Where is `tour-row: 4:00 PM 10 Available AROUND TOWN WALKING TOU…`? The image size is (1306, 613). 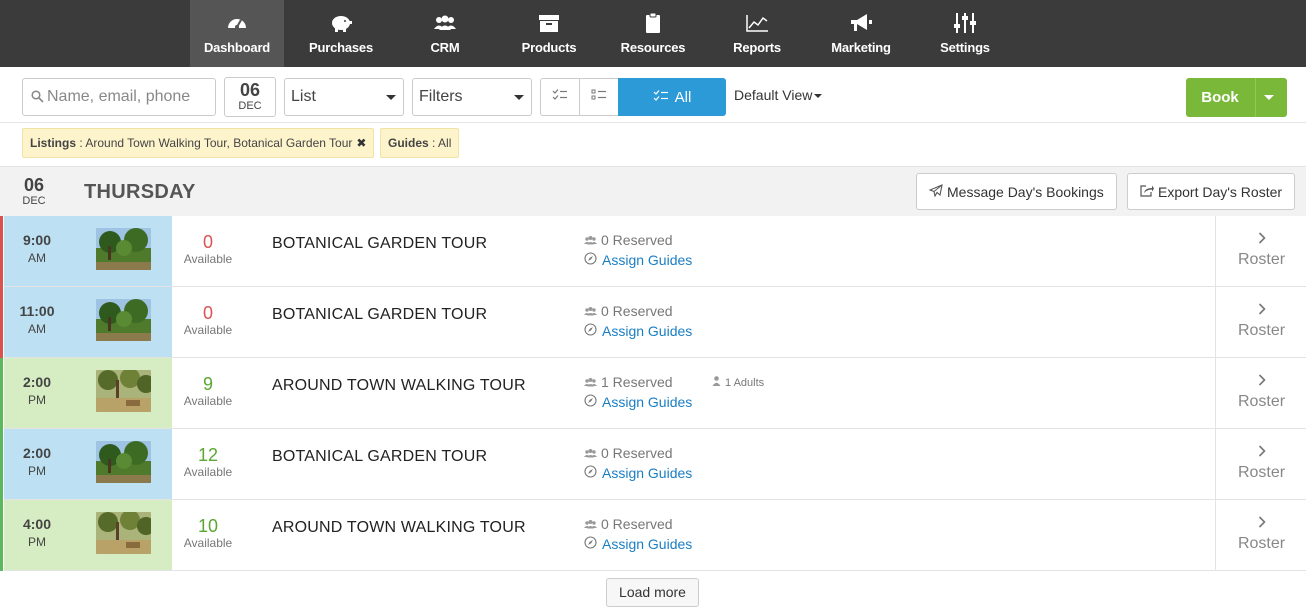 tour-row: 4:00 PM 10 Available AROUND TOWN WALKING TOU… is located at coordinates (653, 535).